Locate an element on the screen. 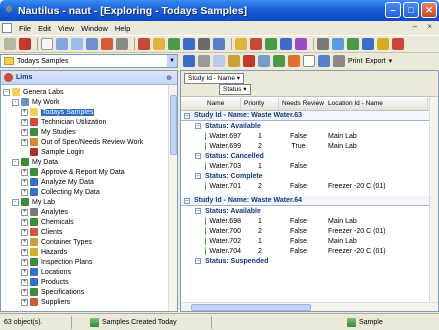 The image size is (439, 330). tree-node: + Products is located at coordinates (85, 282).